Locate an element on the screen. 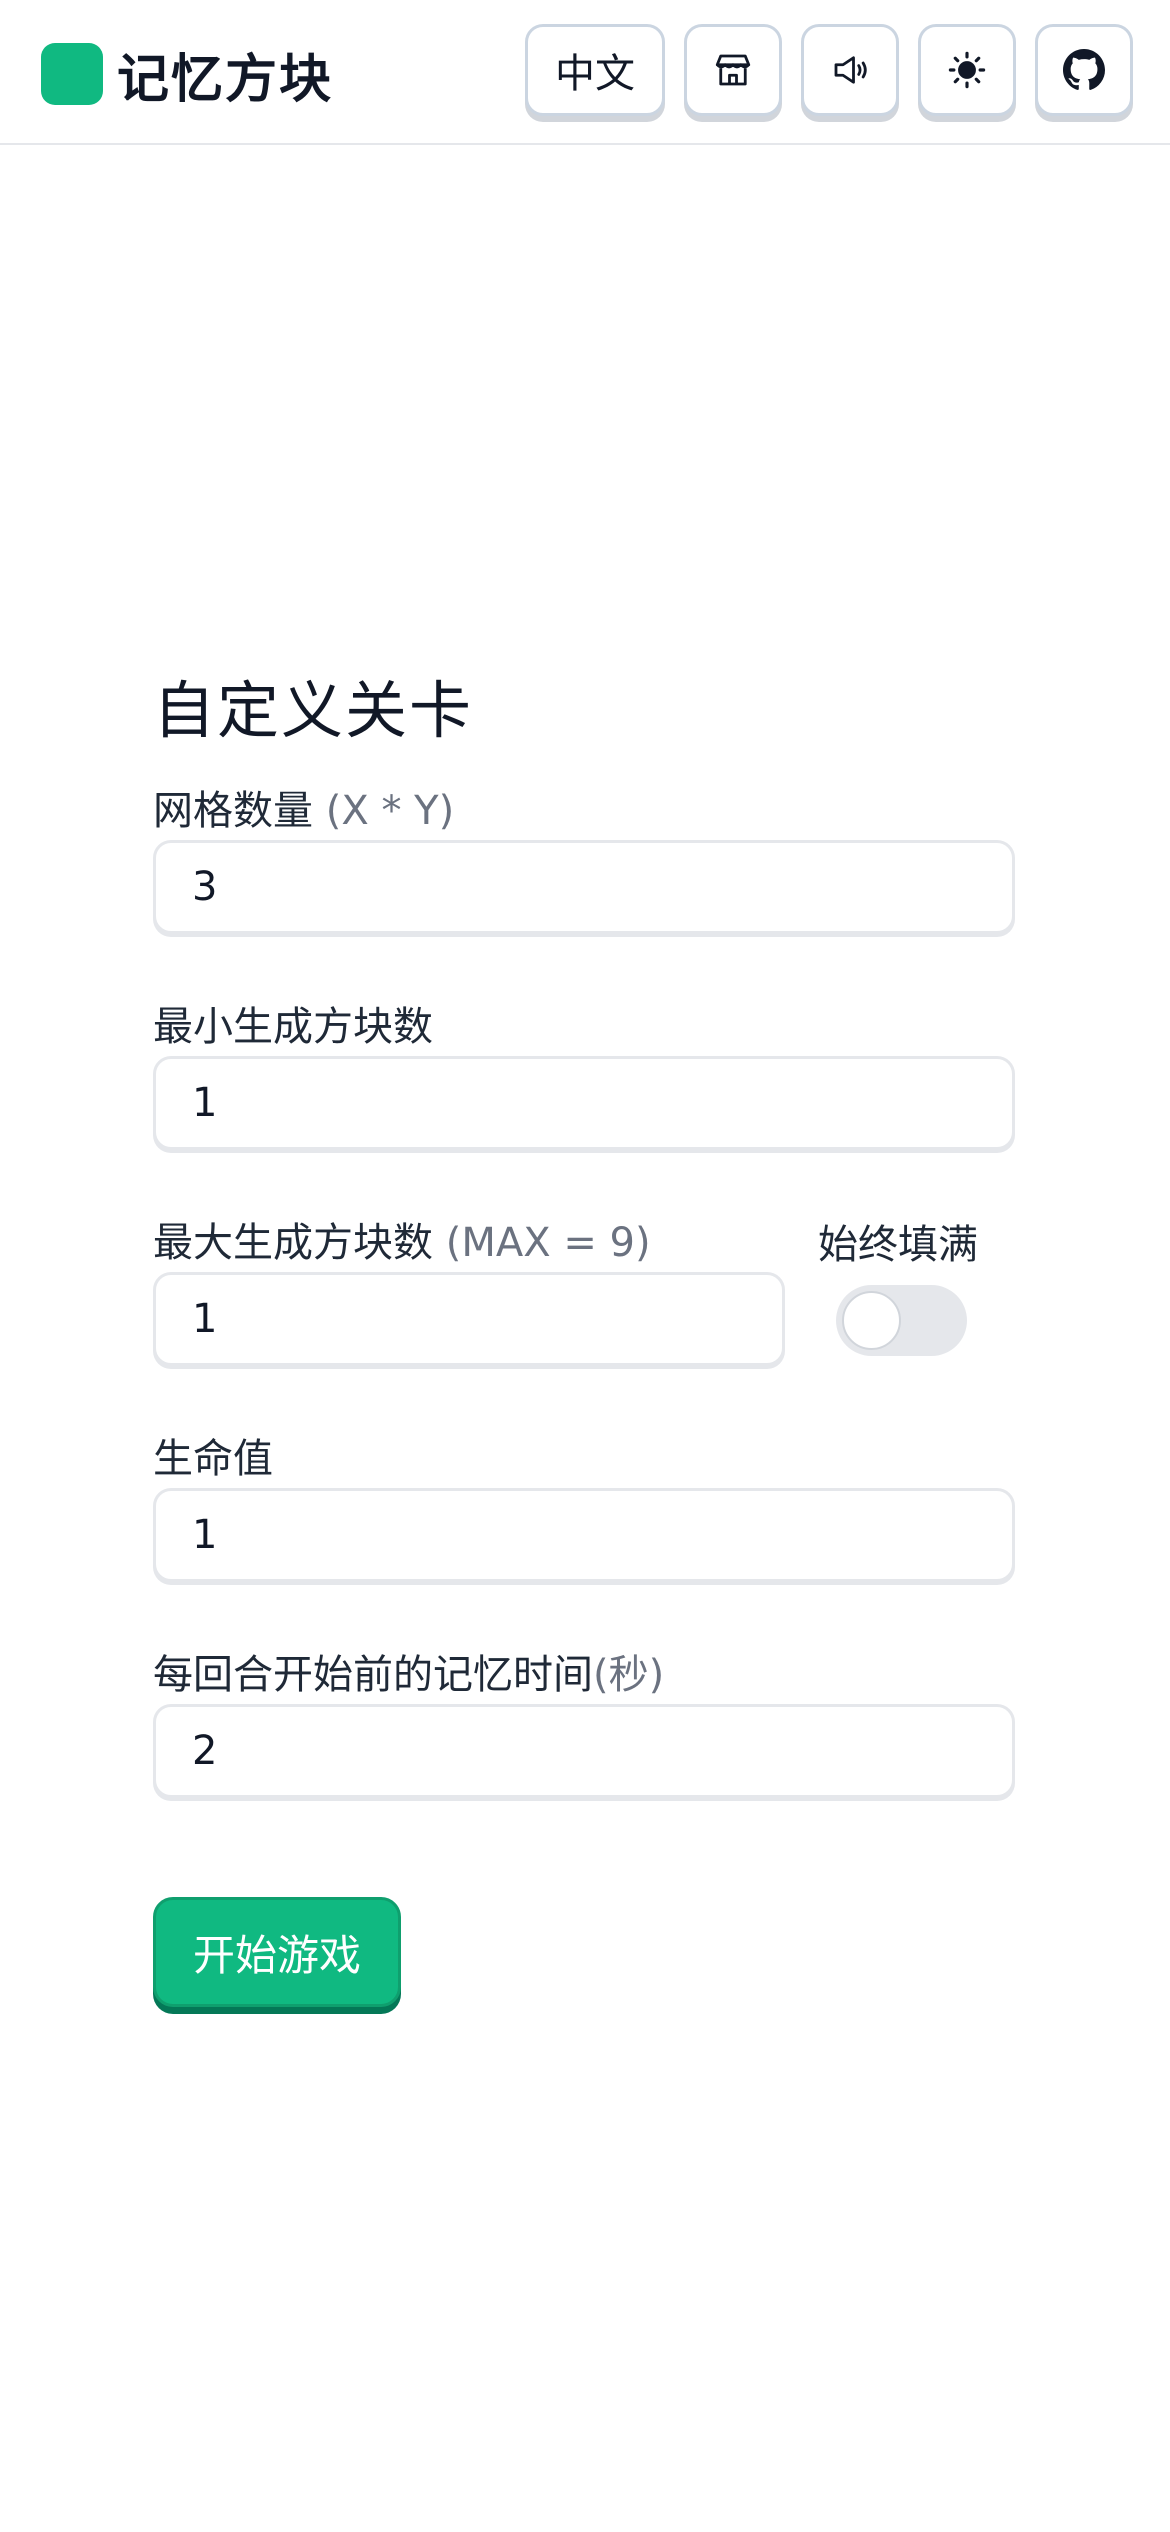 The width and height of the screenshot is (1170, 2532). min-blocks-label: 最小生成方块数 is located at coordinates (293, 1027).